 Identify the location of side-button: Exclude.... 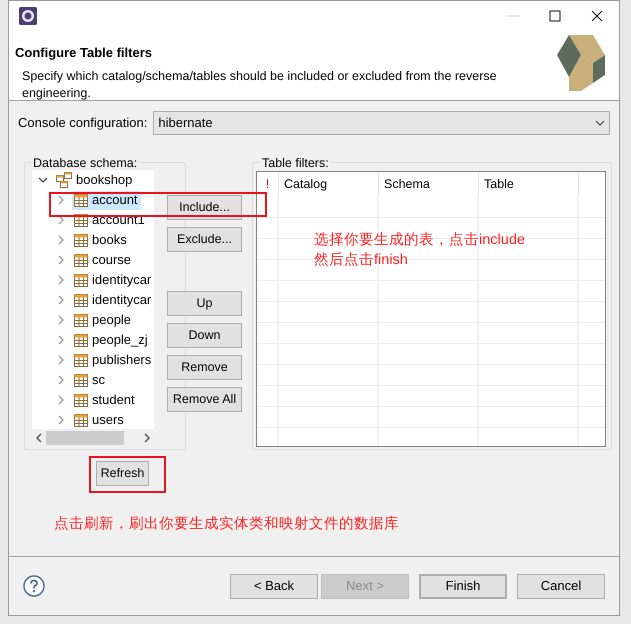
(204, 239).